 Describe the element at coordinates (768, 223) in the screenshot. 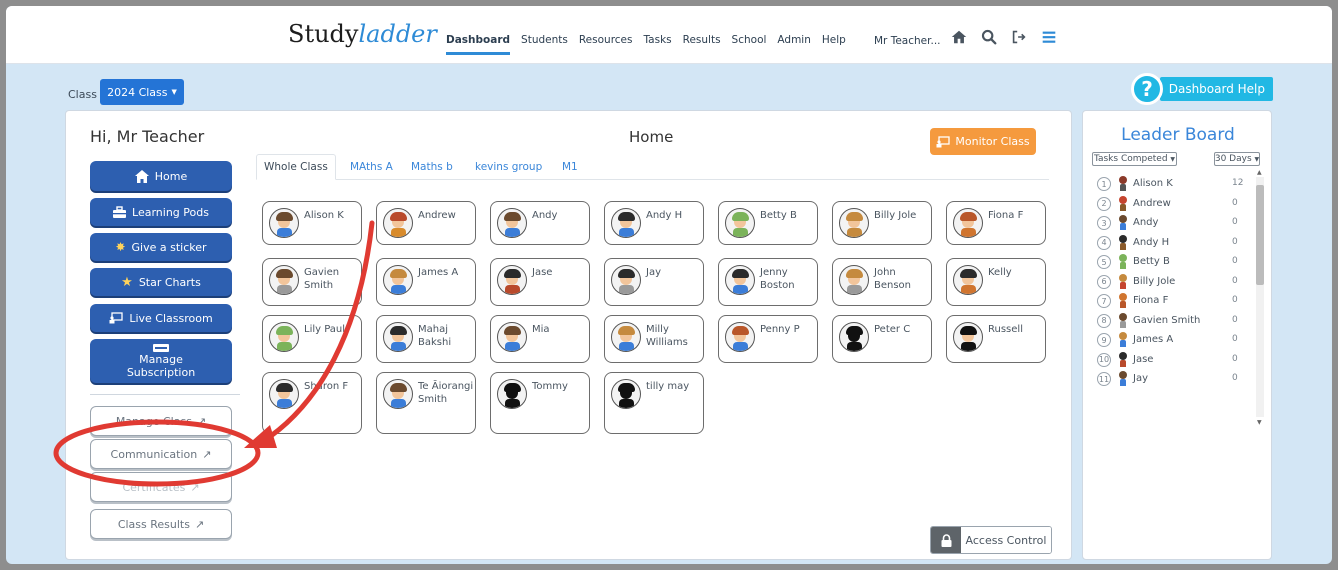

I see `student-card: Betty B` at that location.